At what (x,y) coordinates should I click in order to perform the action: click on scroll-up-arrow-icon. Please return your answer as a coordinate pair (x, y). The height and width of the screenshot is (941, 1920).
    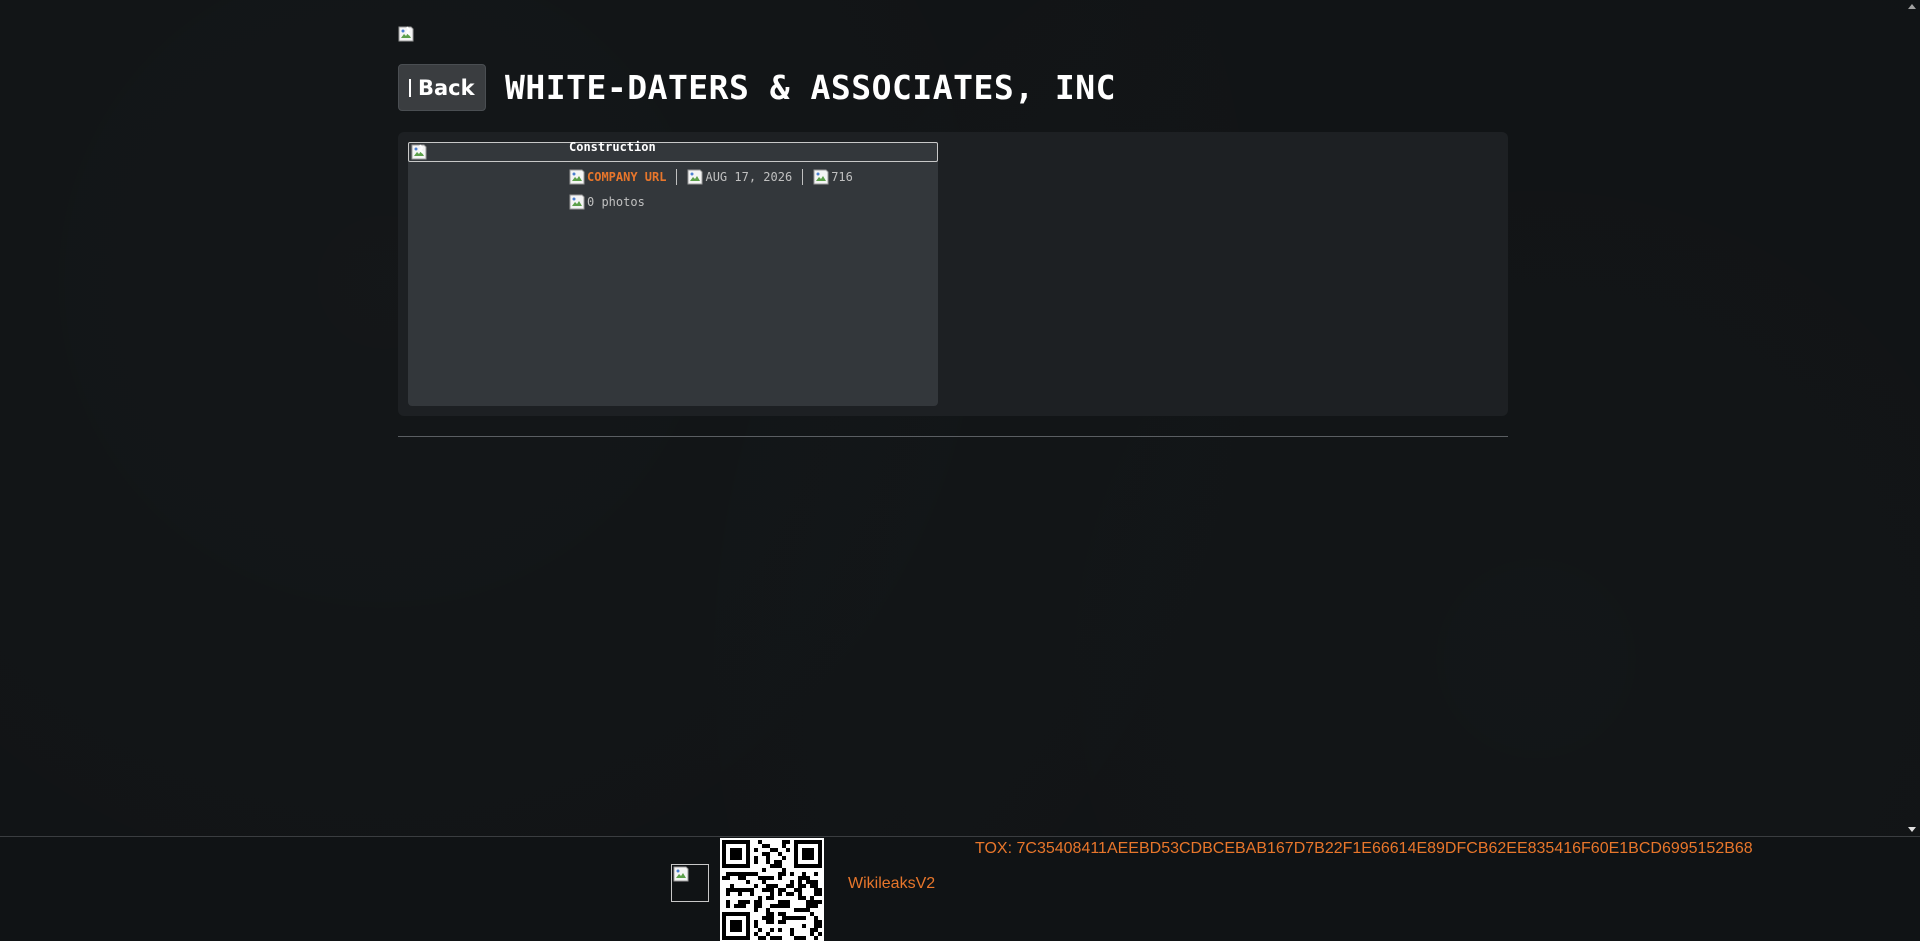
    Looking at the image, I should click on (1912, 6).